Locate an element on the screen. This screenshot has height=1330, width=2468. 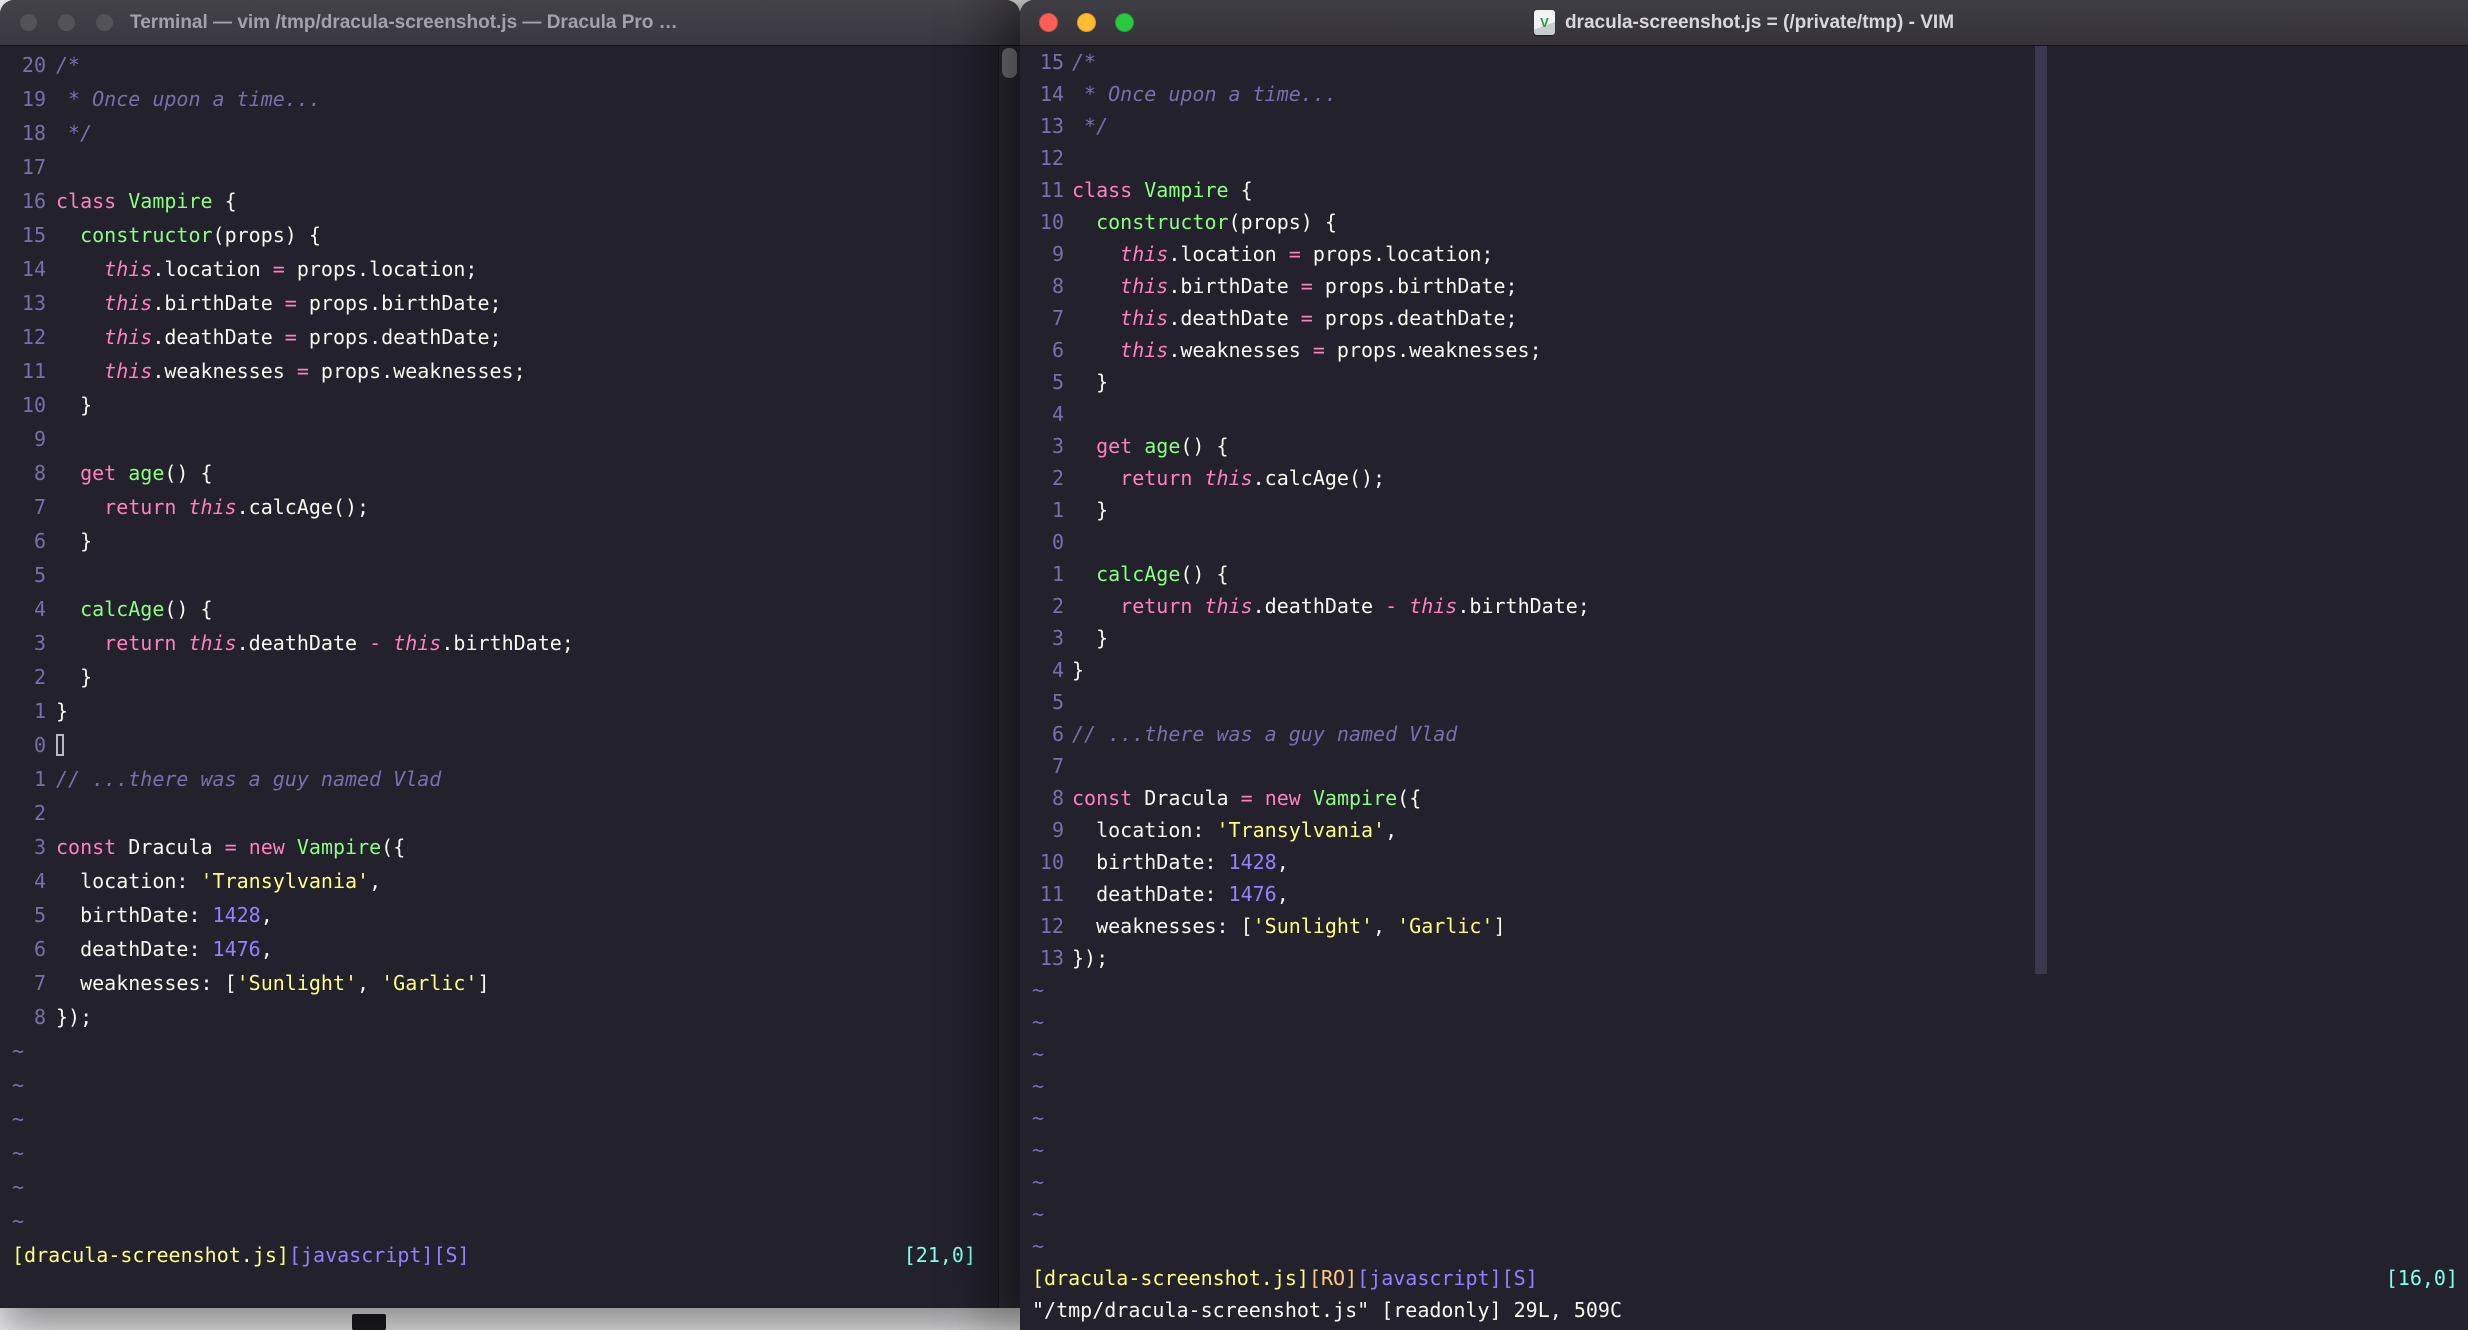
code-line: 20/* is located at coordinates (510, 65).